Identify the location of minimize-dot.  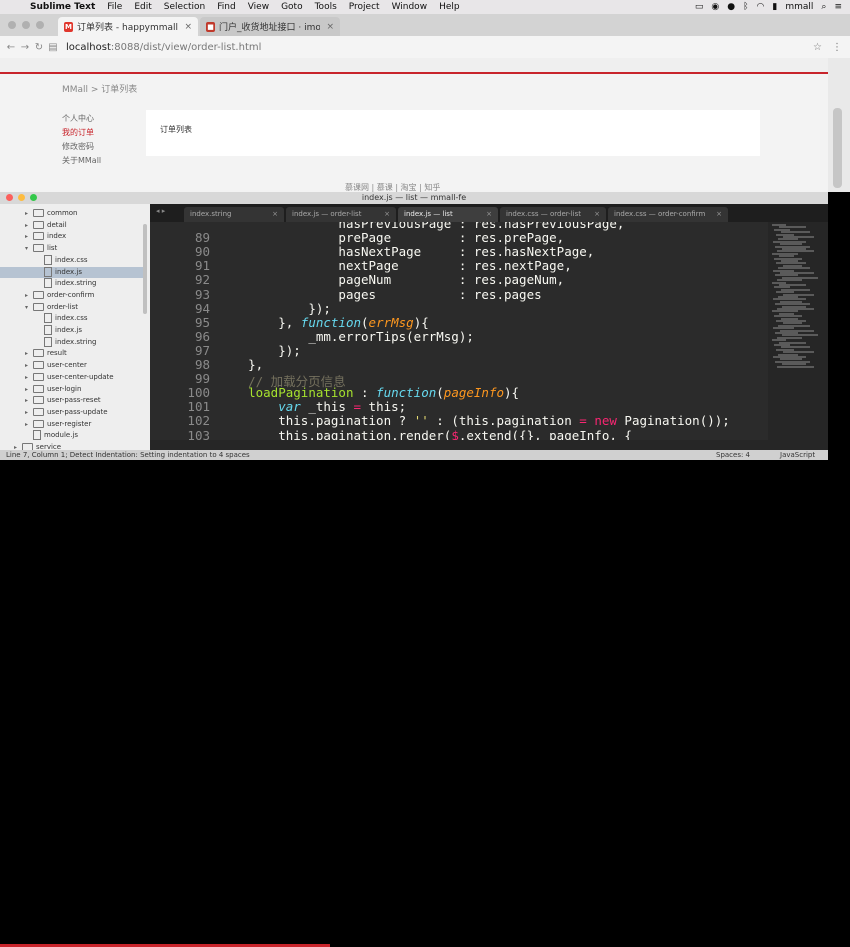
(26, 25).